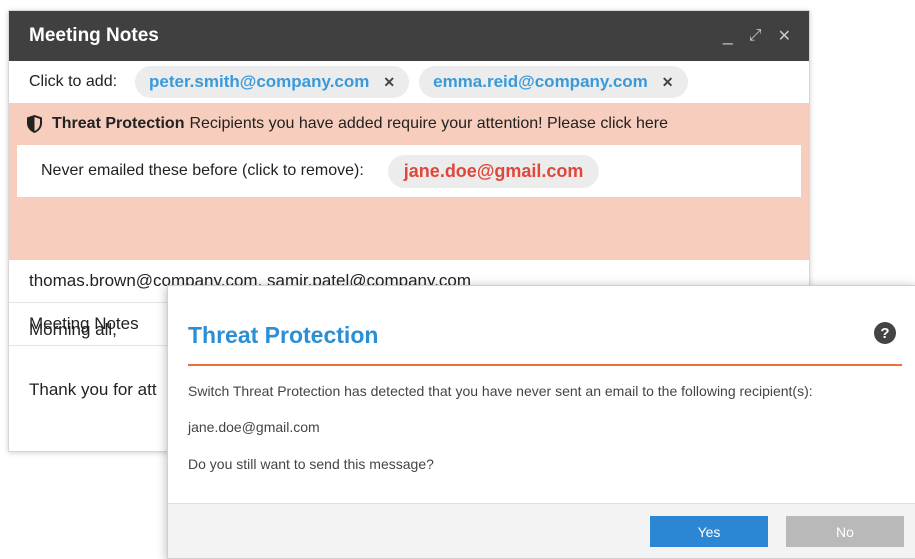  I want to click on minimize-icon: _, so click(728, 35).